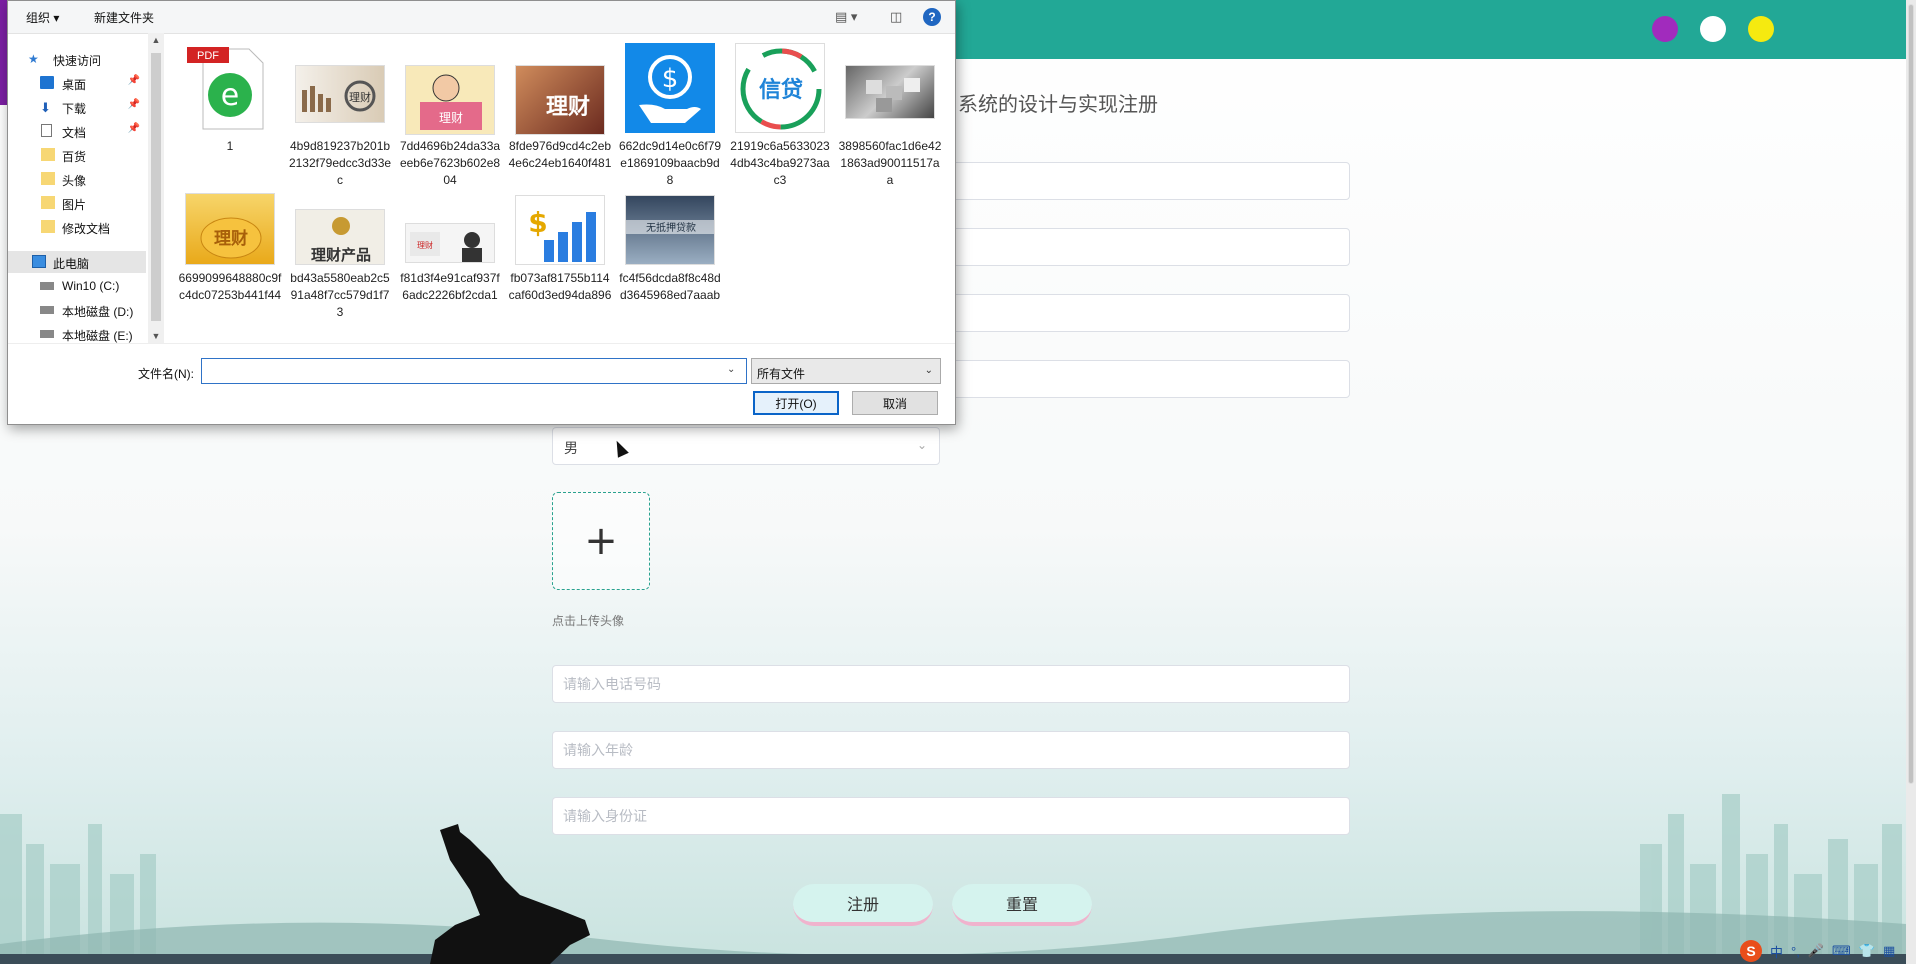  I want to click on nav-item-documents: 文档 📌, so click(77, 131).